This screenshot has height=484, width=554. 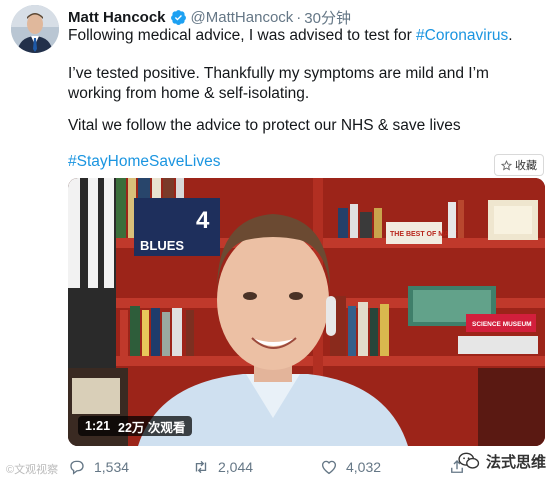 I want to click on reply-icon, so click(x=77, y=467).